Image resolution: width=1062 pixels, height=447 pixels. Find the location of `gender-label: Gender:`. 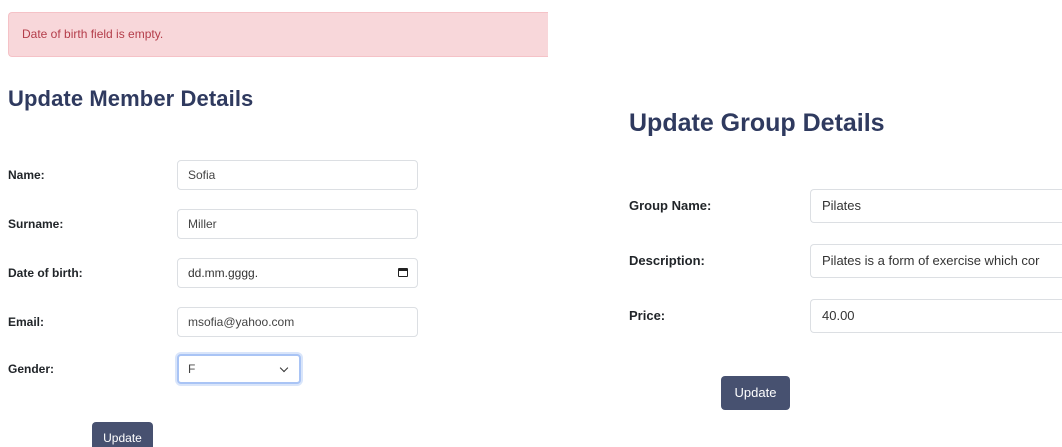

gender-label: Gender: is located at coordinates (31, 369).